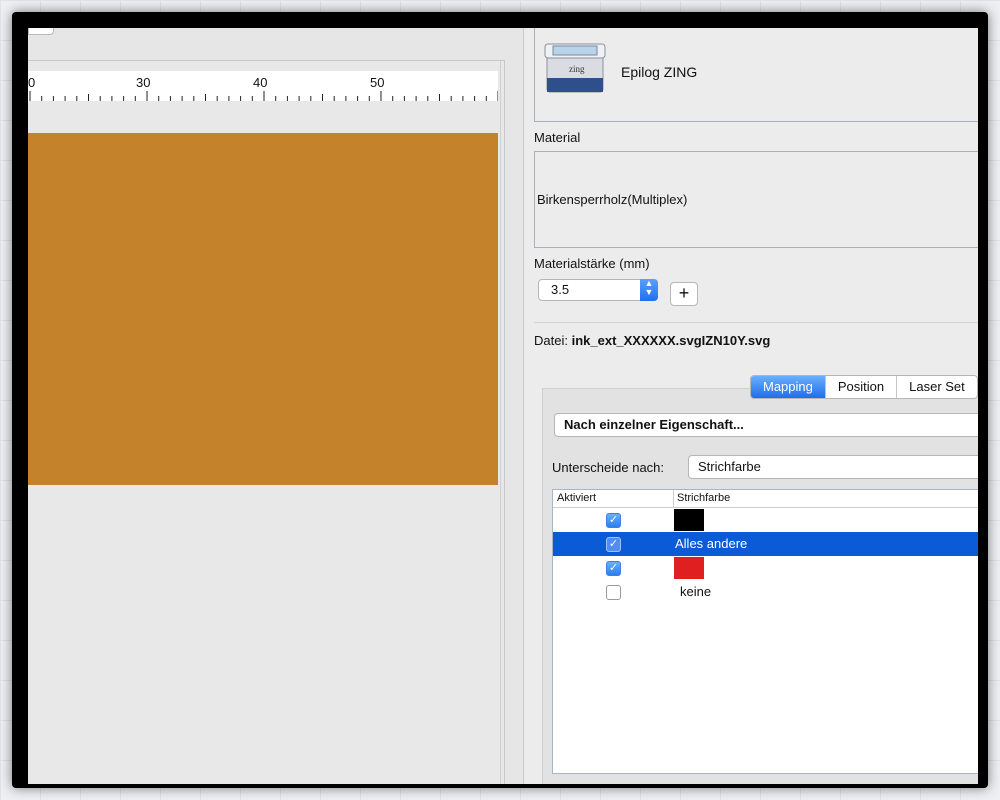  What do you see at coordinates (560, 289) in the screenshot?
I see `thickness-value: 3.5` at bounding box center [560, 289].